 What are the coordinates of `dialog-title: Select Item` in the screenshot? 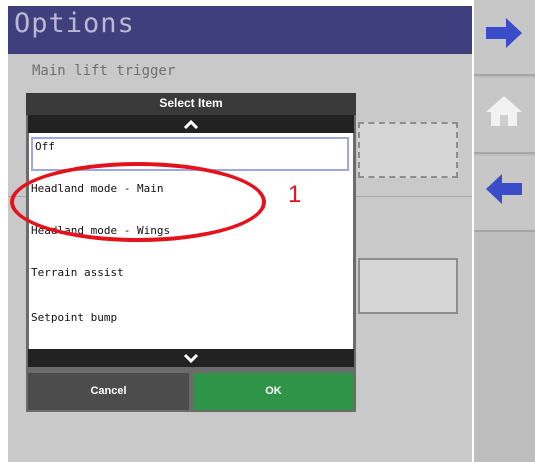 It's located at (191, 104).